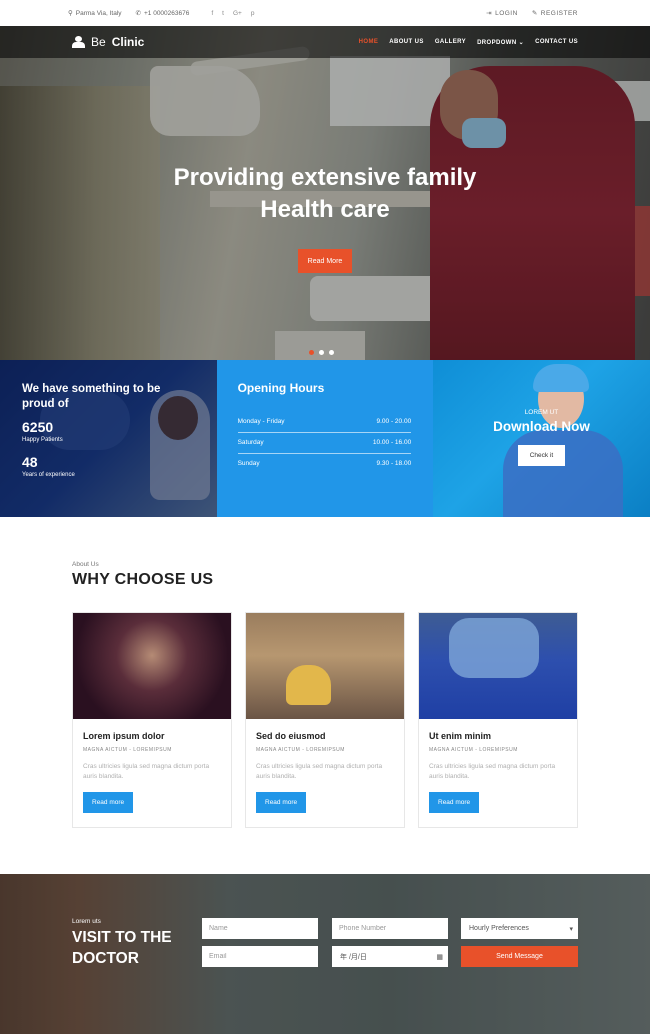  Describe the element at coordinates (489, 13) in the screenshot. I see `login-icon: ⇥` at that location.